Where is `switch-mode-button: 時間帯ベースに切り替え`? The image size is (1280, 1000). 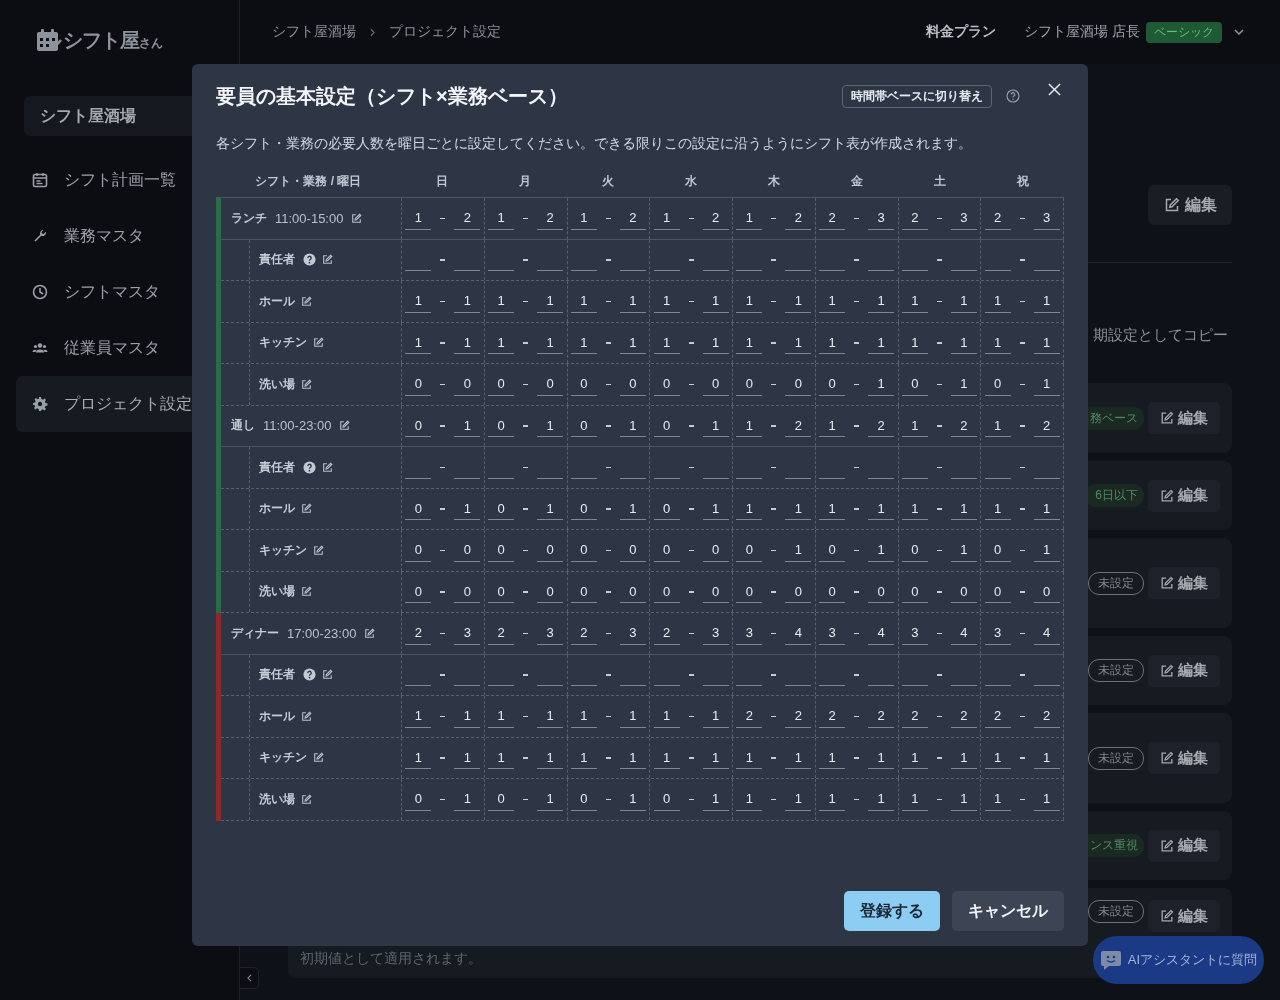
switch-mode-button: 時間帯ベースに切り替え is located at coordinates (917, 96).